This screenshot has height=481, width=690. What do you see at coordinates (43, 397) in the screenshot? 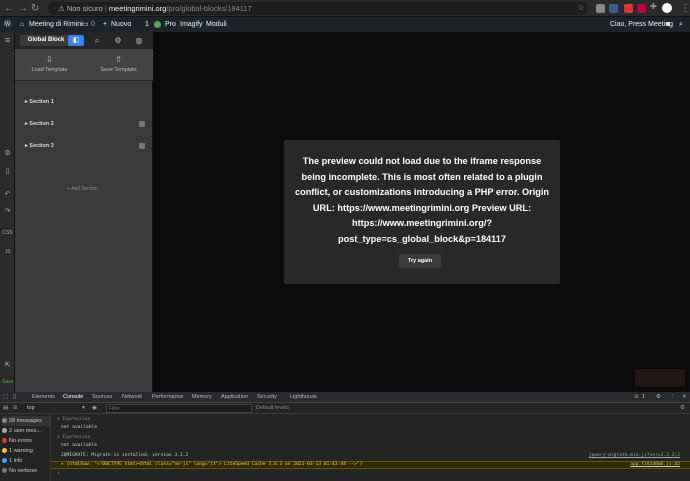
I see `tab-elements: Elements` at bounding box center [43, 397].